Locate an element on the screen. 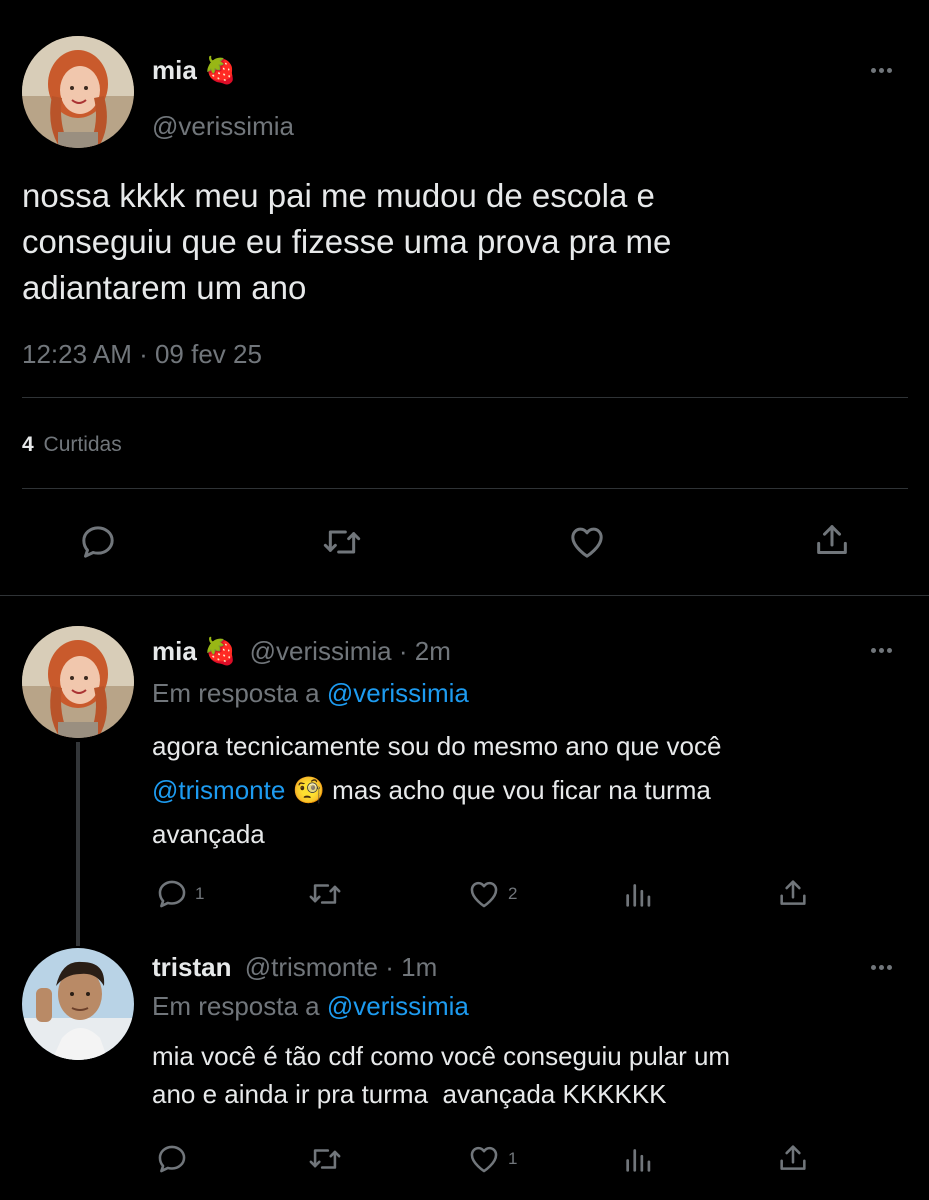 Image resolution: width=929 pixels, height=1200 pixels. likes-count: 4 is located at coordinates (28, 444).